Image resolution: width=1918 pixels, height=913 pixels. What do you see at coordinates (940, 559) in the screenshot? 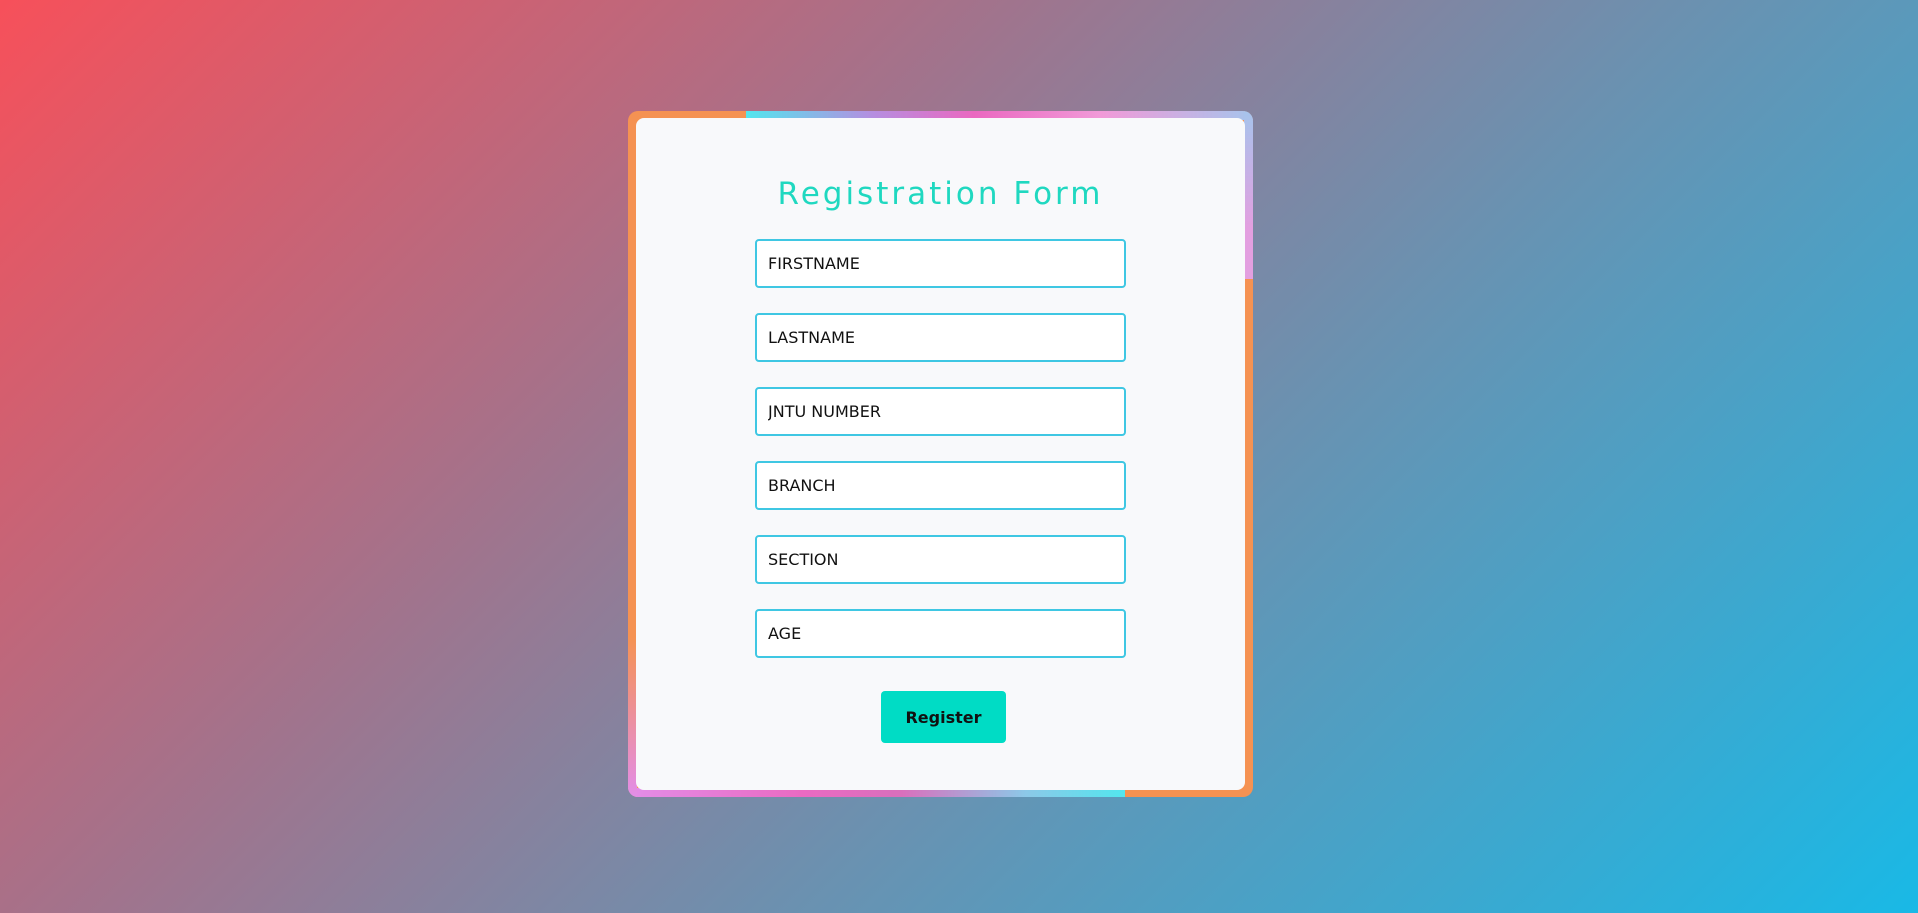
I see `section-input` at bounding box center [940, 559].